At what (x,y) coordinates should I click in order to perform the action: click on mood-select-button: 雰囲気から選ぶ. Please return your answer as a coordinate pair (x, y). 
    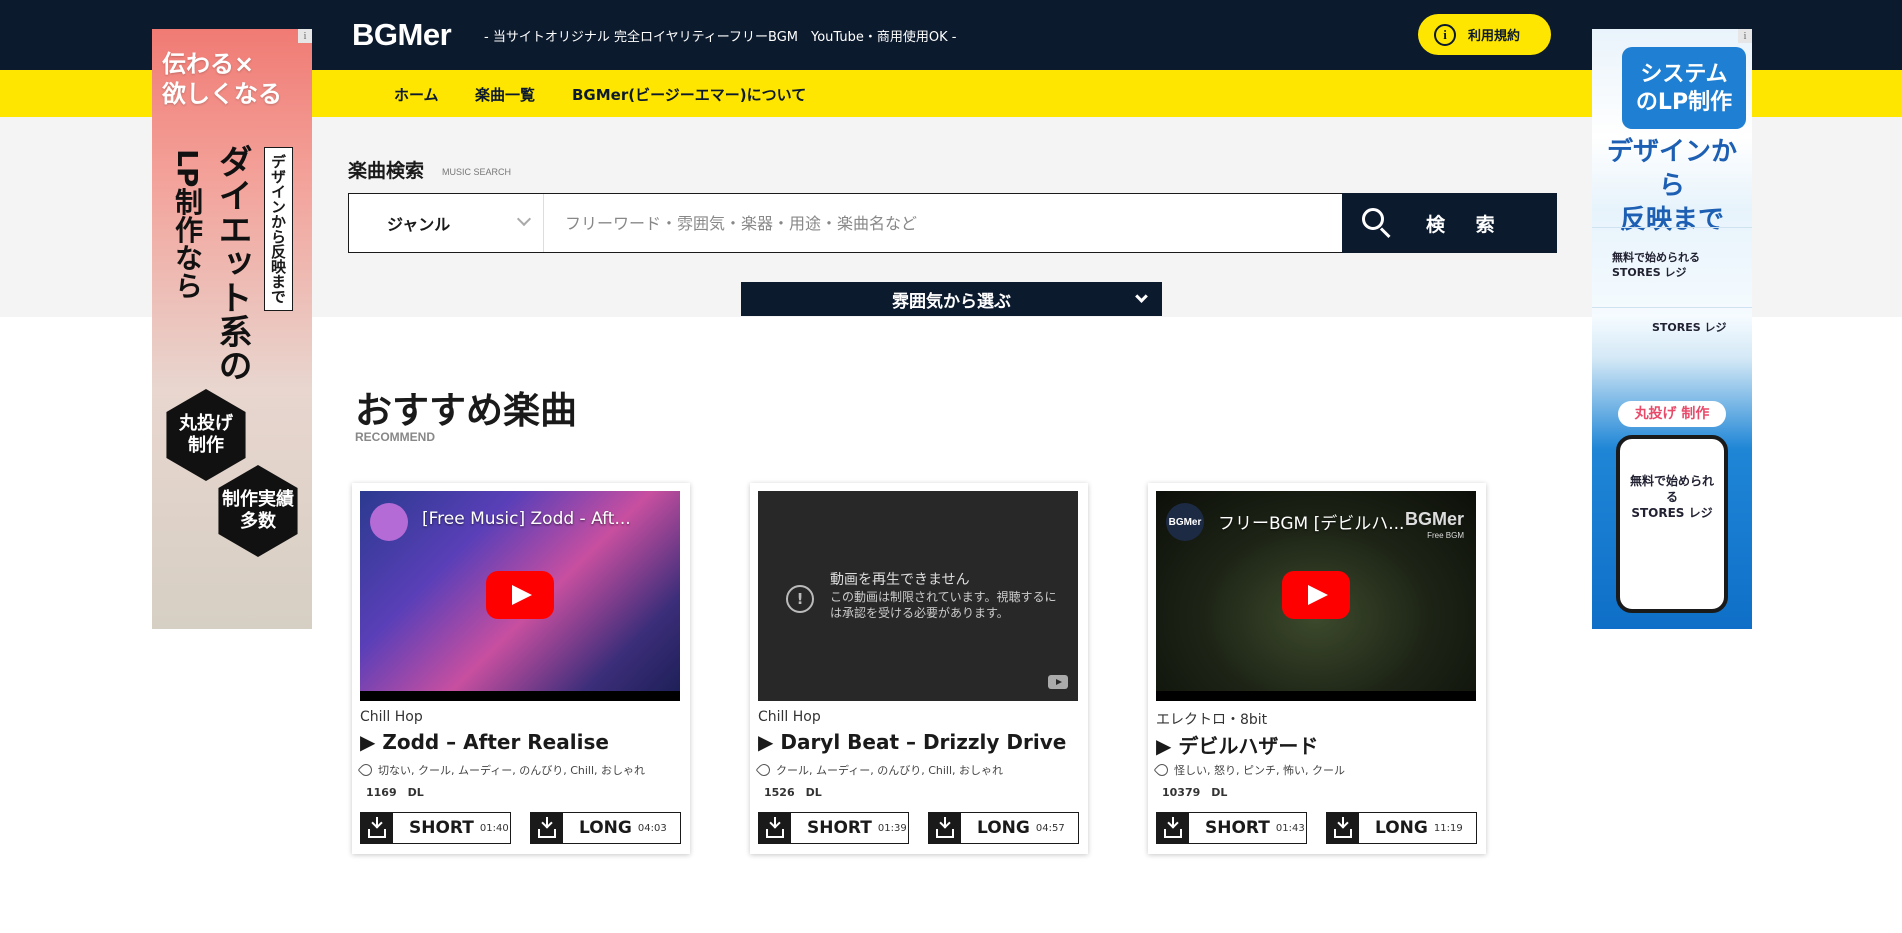
    Looking at the image, I should click on (951, 299).